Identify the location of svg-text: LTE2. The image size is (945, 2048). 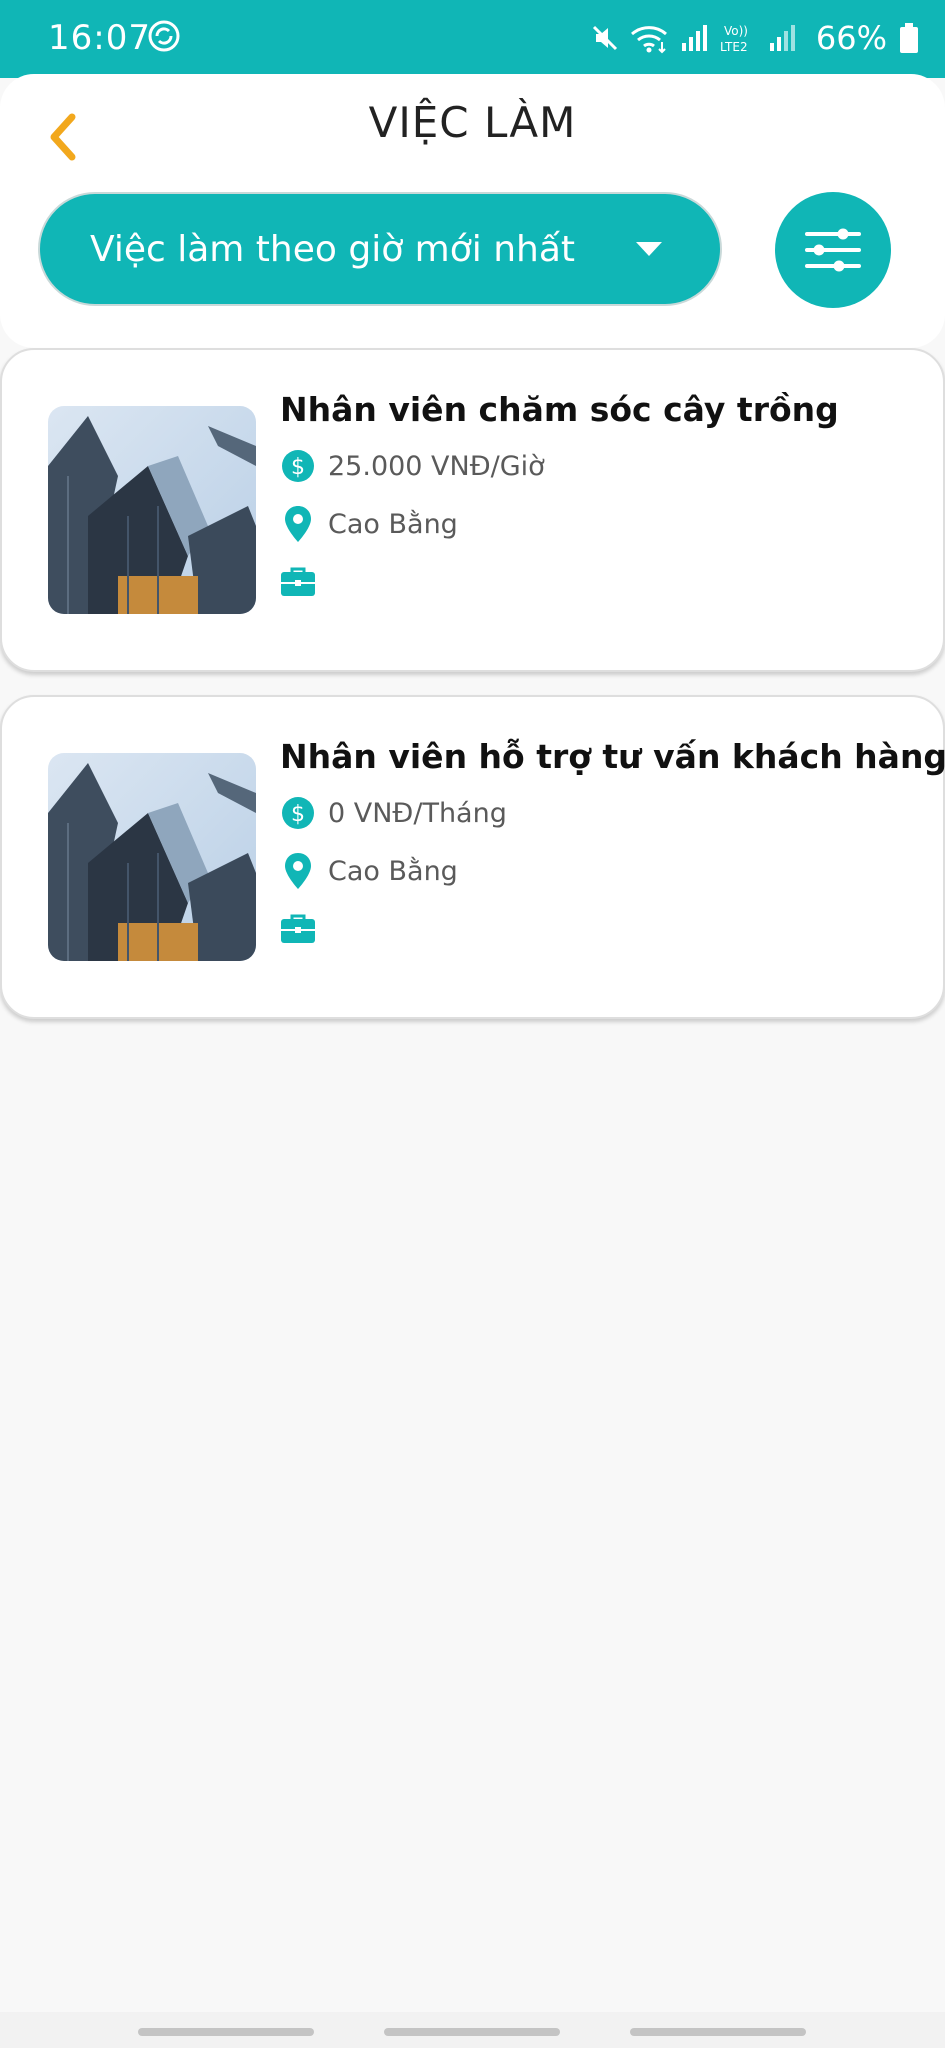
(734, 47).